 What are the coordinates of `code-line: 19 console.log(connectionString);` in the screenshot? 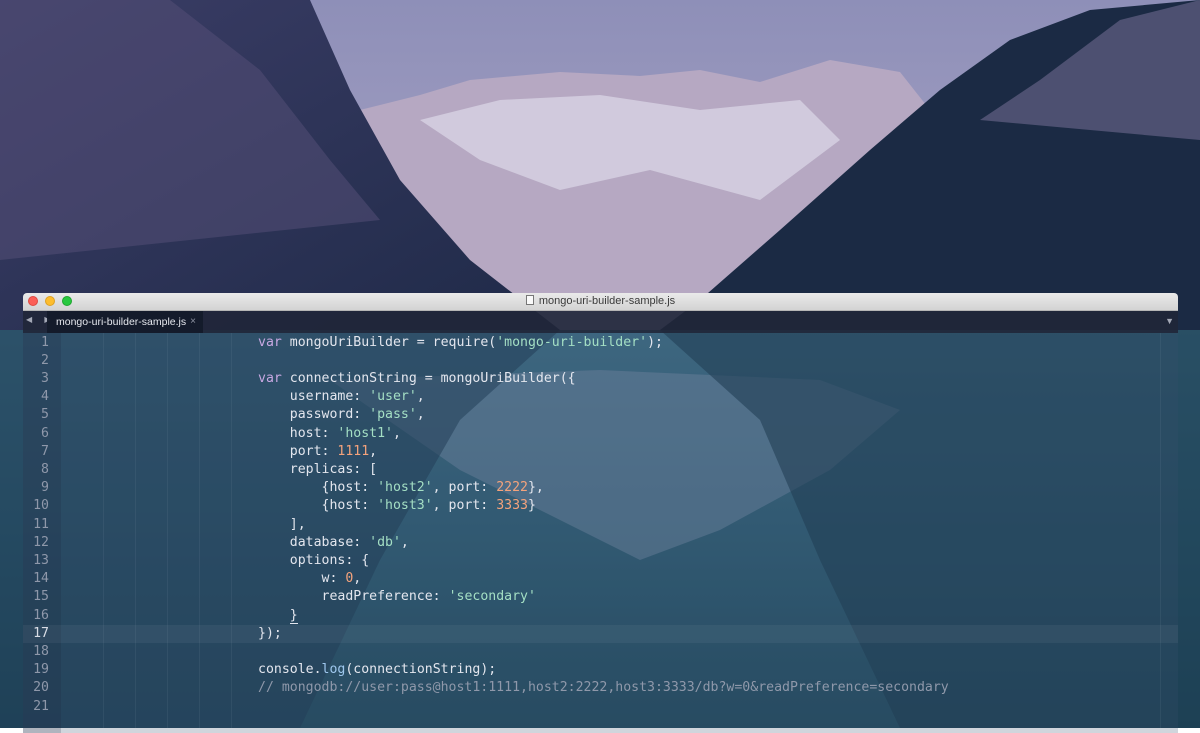 It's located at (600, 670).